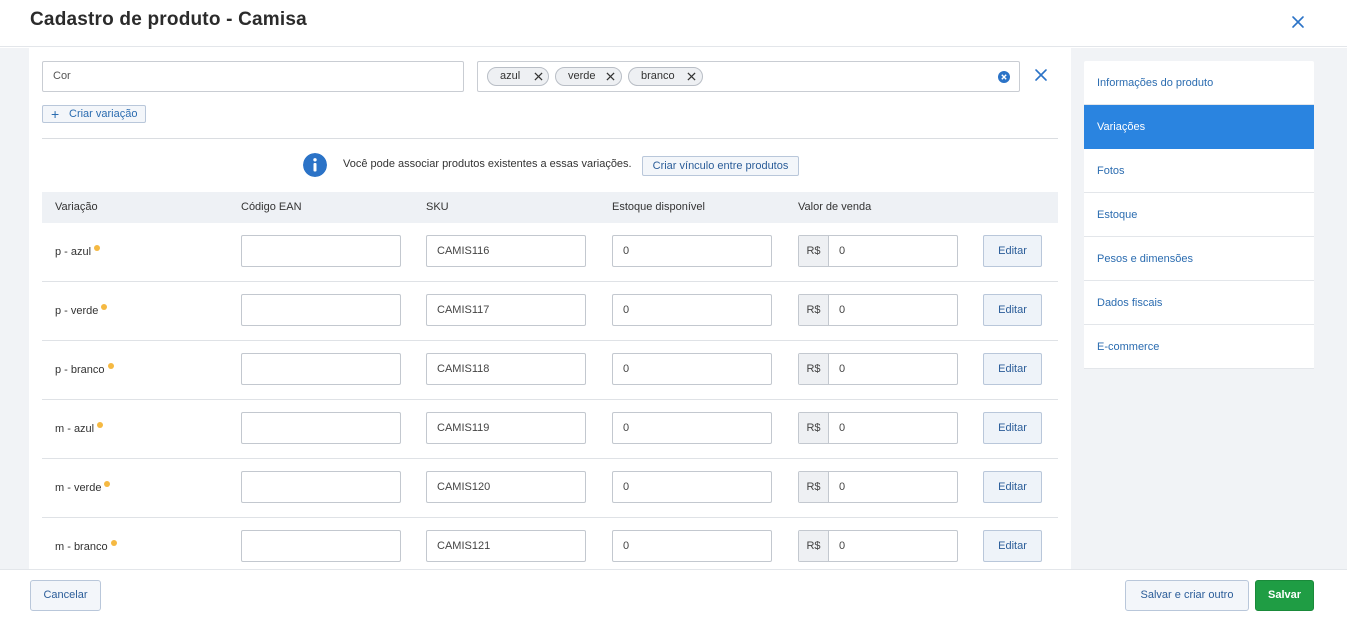 This screenshot has width=1347, height=618. I want to click on sidebar-item: E-commerce, so click(1199, 347).